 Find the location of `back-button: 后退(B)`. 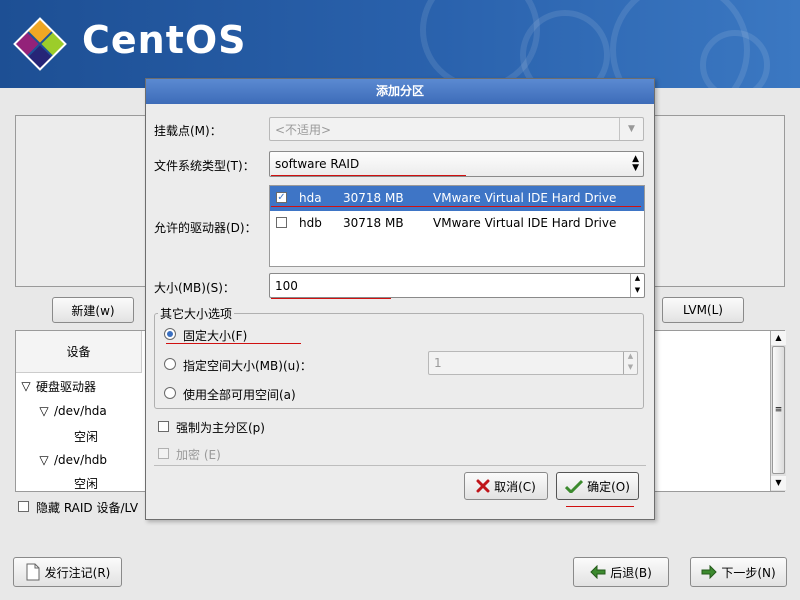

back-button: 后退(B) is located at coordinates (621, 572).